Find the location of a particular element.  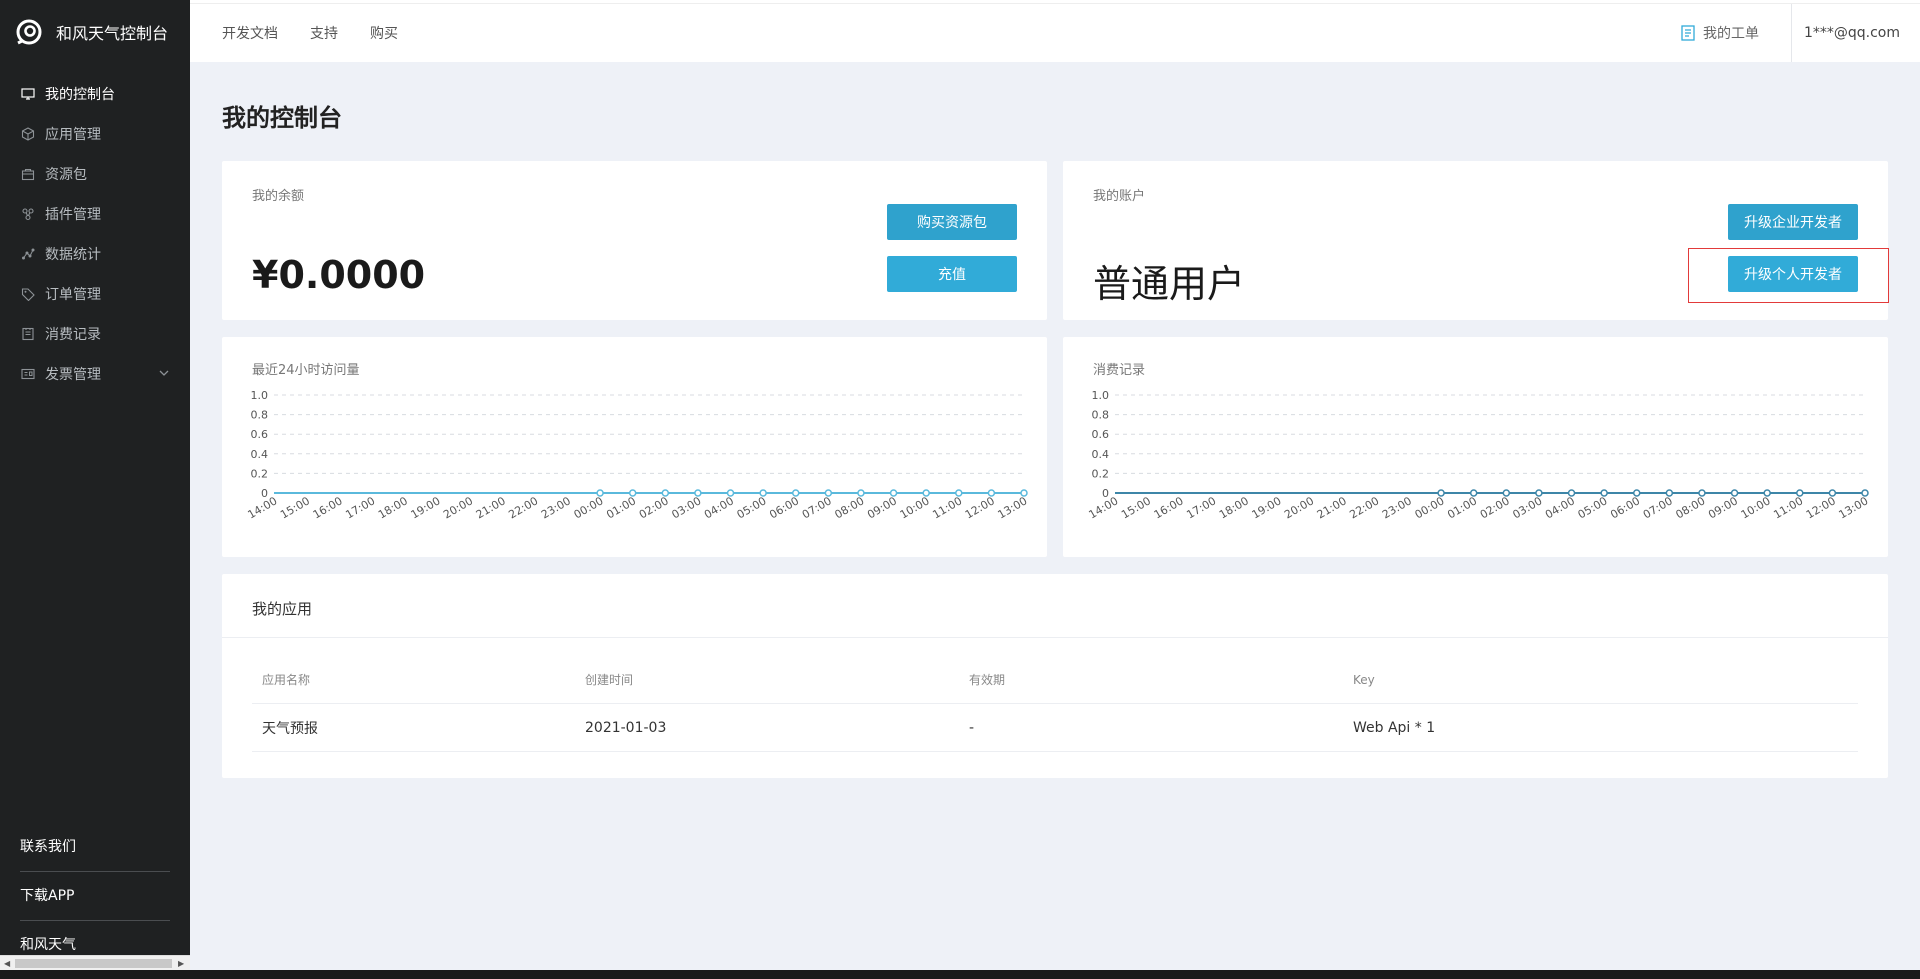

chart-title: 最近24小时访问量 is located at coordinates (306, 370).